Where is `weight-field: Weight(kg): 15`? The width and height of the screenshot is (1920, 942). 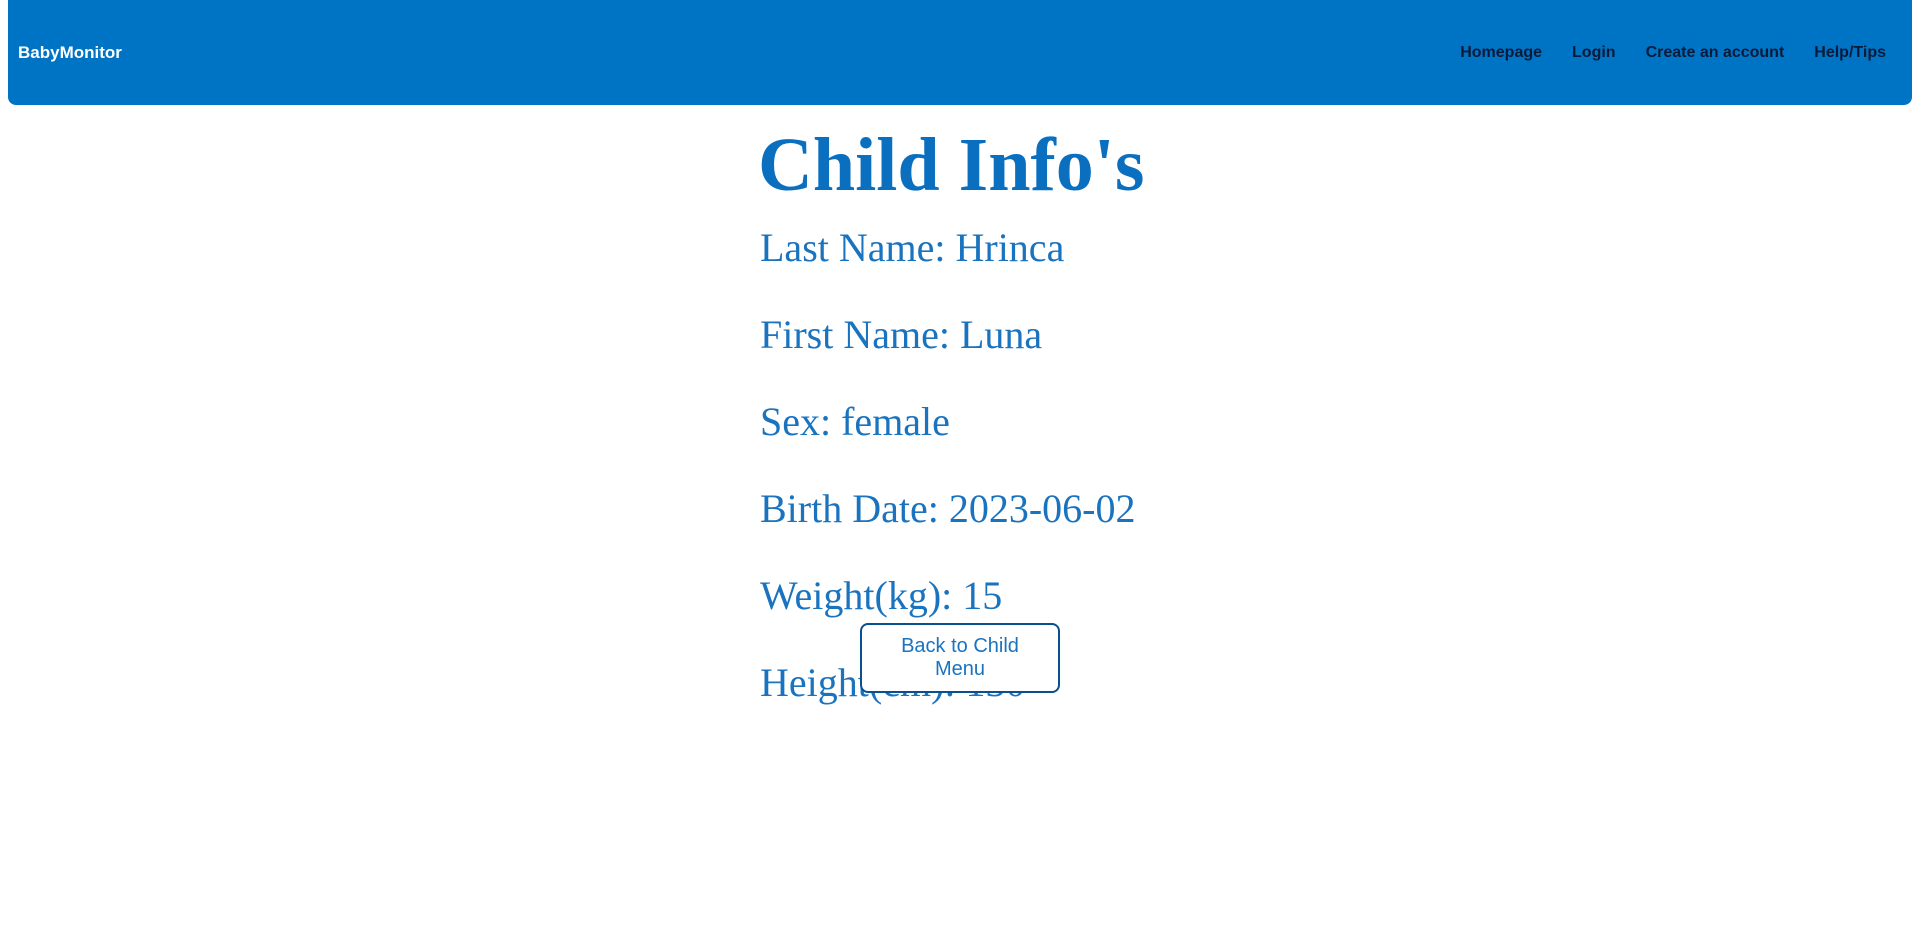 weight-field: Weight(kg): 15 is located at coordinates (881, 595).